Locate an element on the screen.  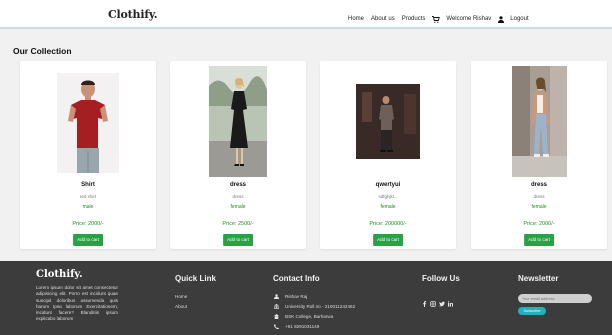
product-name: Shirt is located at coordinates (88, 185).